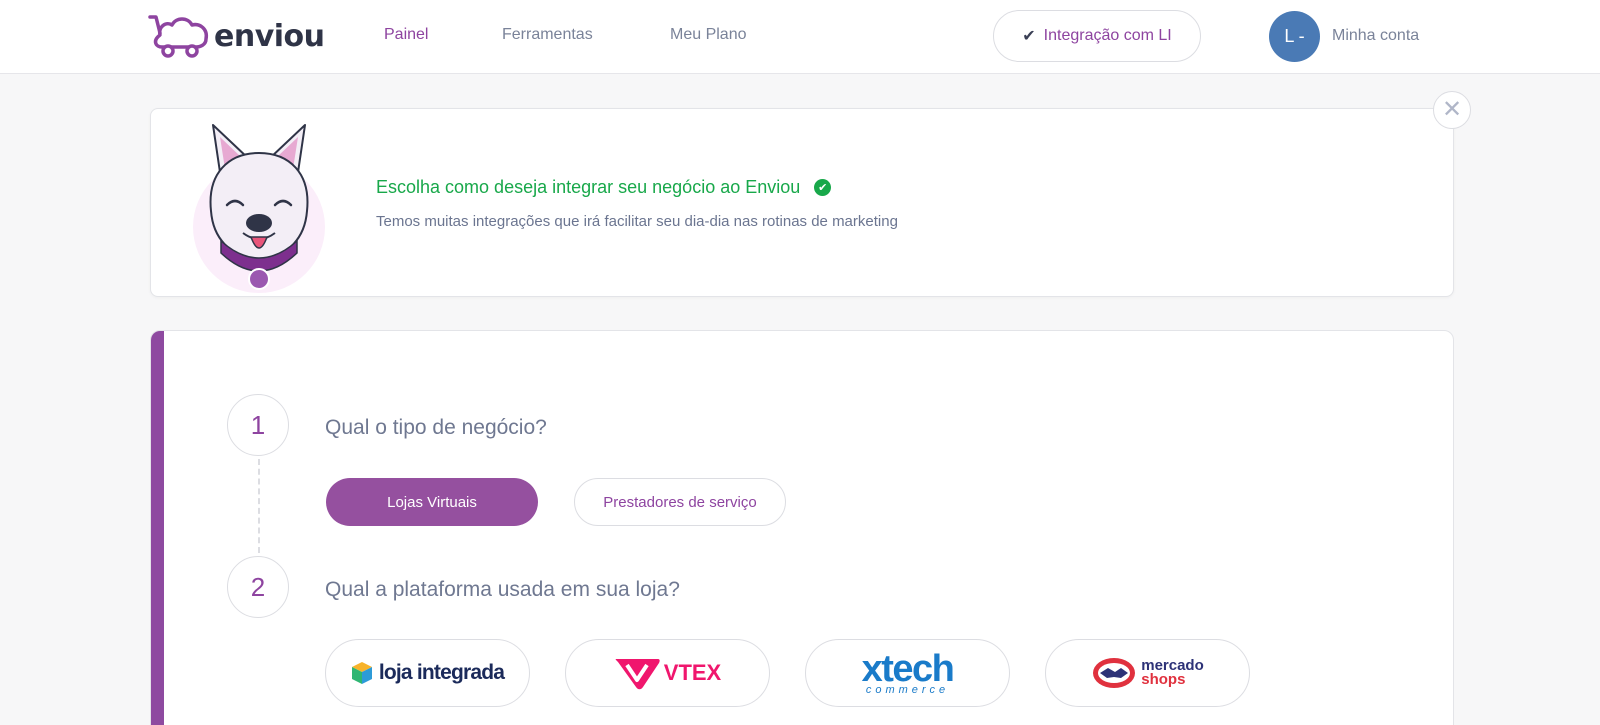 The width and height of the screenshot is (1600, 725). Describe the element at coordinates (907, 690) in the screenshot. I see `platform-xtech-sublabel: commerce` at that location.